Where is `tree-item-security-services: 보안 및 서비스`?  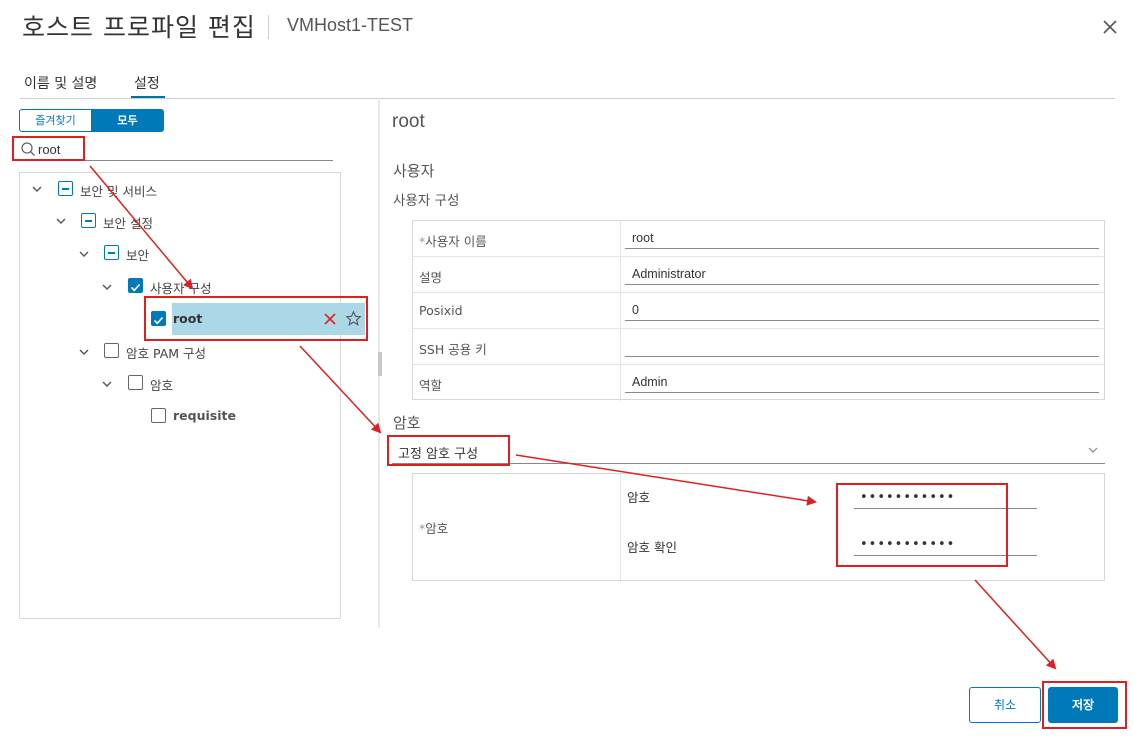
tree-item-security-services: 보안 및 서비스 is located at coordinates (118, 190).